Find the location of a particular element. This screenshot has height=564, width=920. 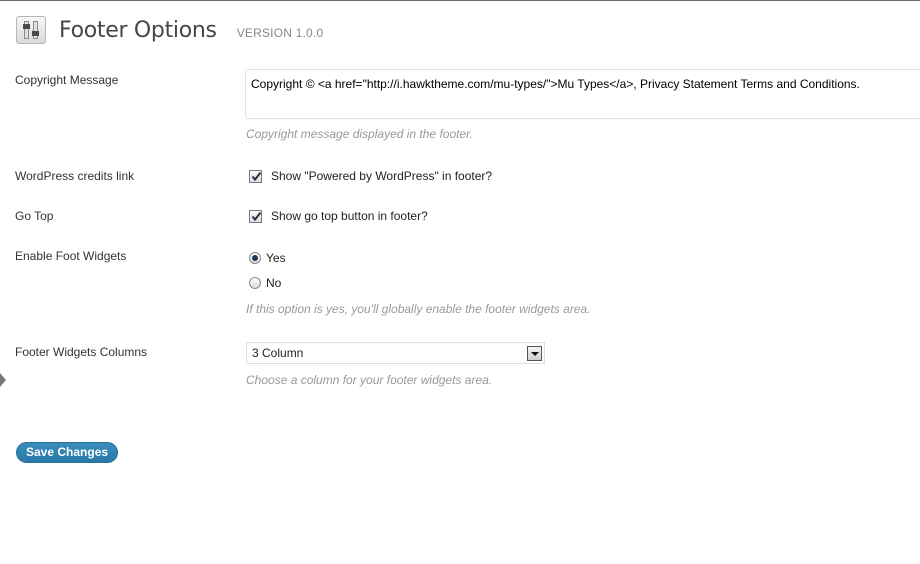

widgets-option-no: No is located at coordinates (265, 283).